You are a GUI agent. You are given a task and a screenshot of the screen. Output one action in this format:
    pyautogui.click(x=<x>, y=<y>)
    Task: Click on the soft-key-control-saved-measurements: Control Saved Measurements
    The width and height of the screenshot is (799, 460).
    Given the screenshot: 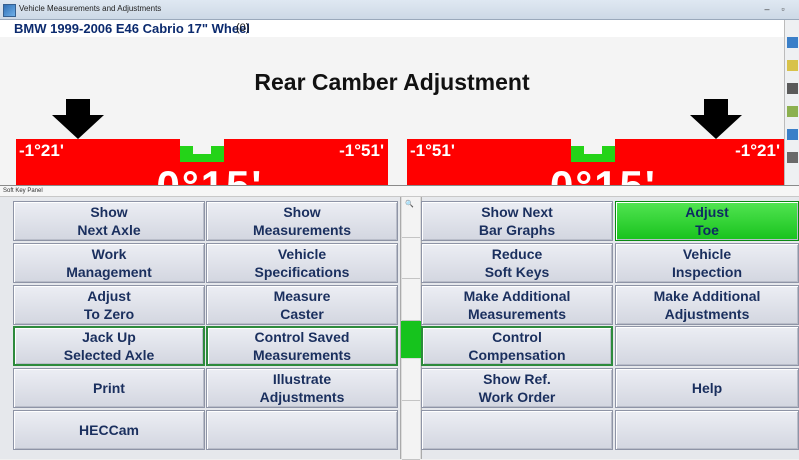 What is the action you would take?
    pyautogui.click(x=302, y=346)
    